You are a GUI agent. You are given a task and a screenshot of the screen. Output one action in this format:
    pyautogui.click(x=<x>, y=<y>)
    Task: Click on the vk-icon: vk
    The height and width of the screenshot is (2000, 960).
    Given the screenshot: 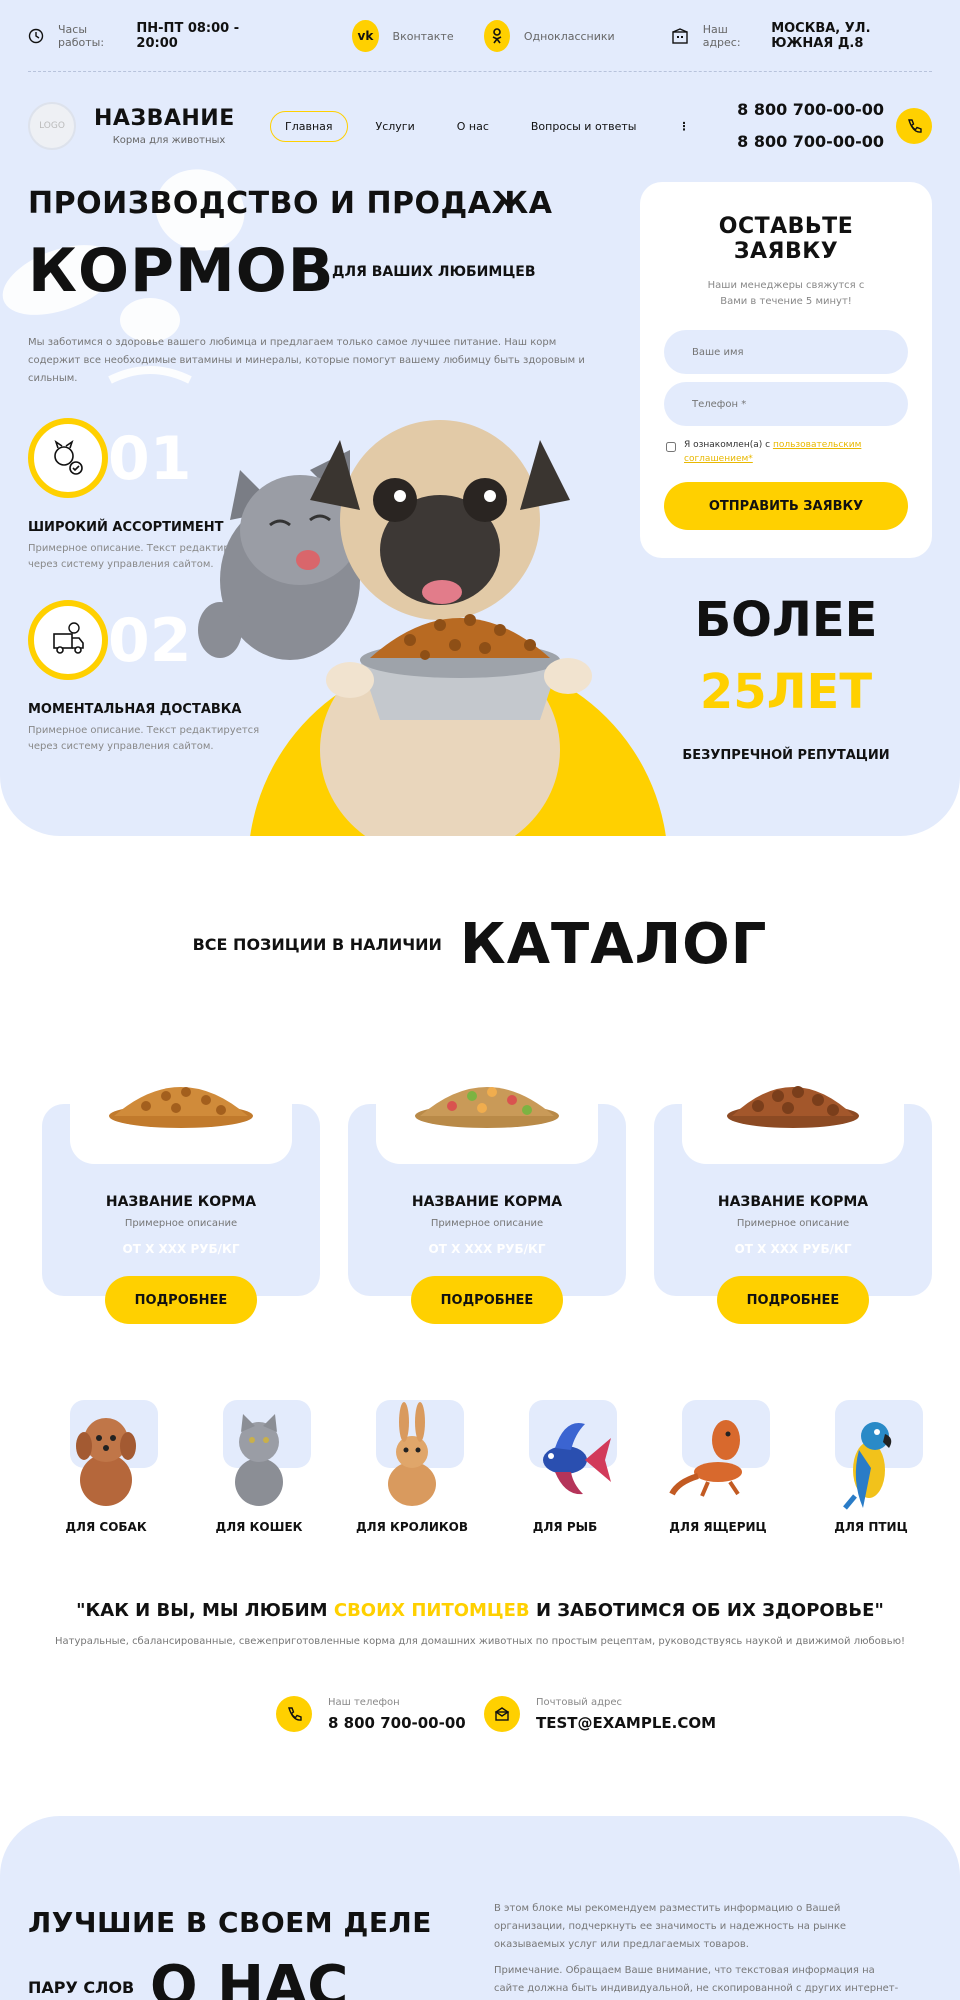 What is the action you would take?
    pyautogui.click(x=365, y=36)
    